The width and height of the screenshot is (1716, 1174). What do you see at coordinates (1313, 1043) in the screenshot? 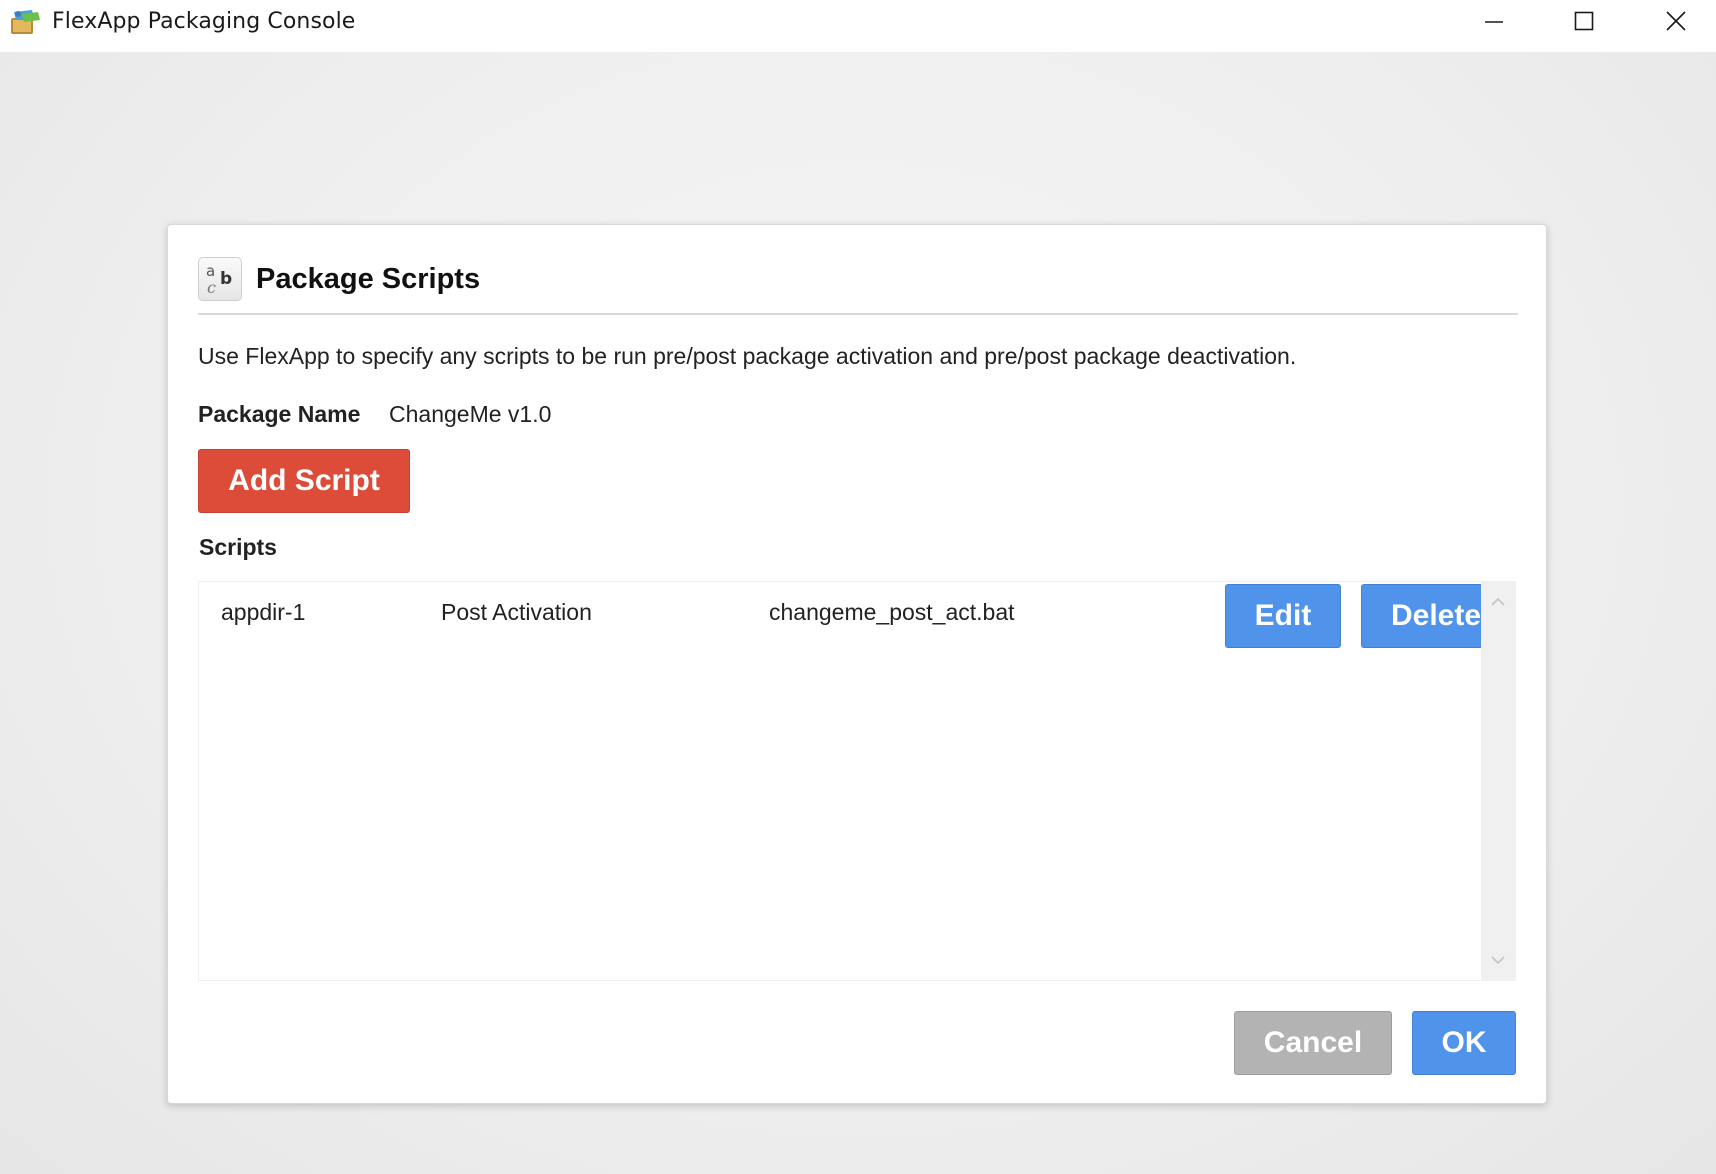
I see `cancel-button: Cancel` at bounding box center [1313, 1043].